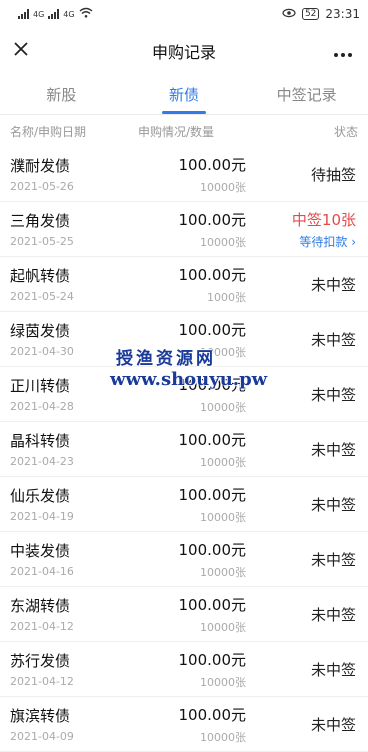 Image resolution: width=368 pixels, height=752 pixels. I want to click on bond-name: 中装发债, so click(40, 551).